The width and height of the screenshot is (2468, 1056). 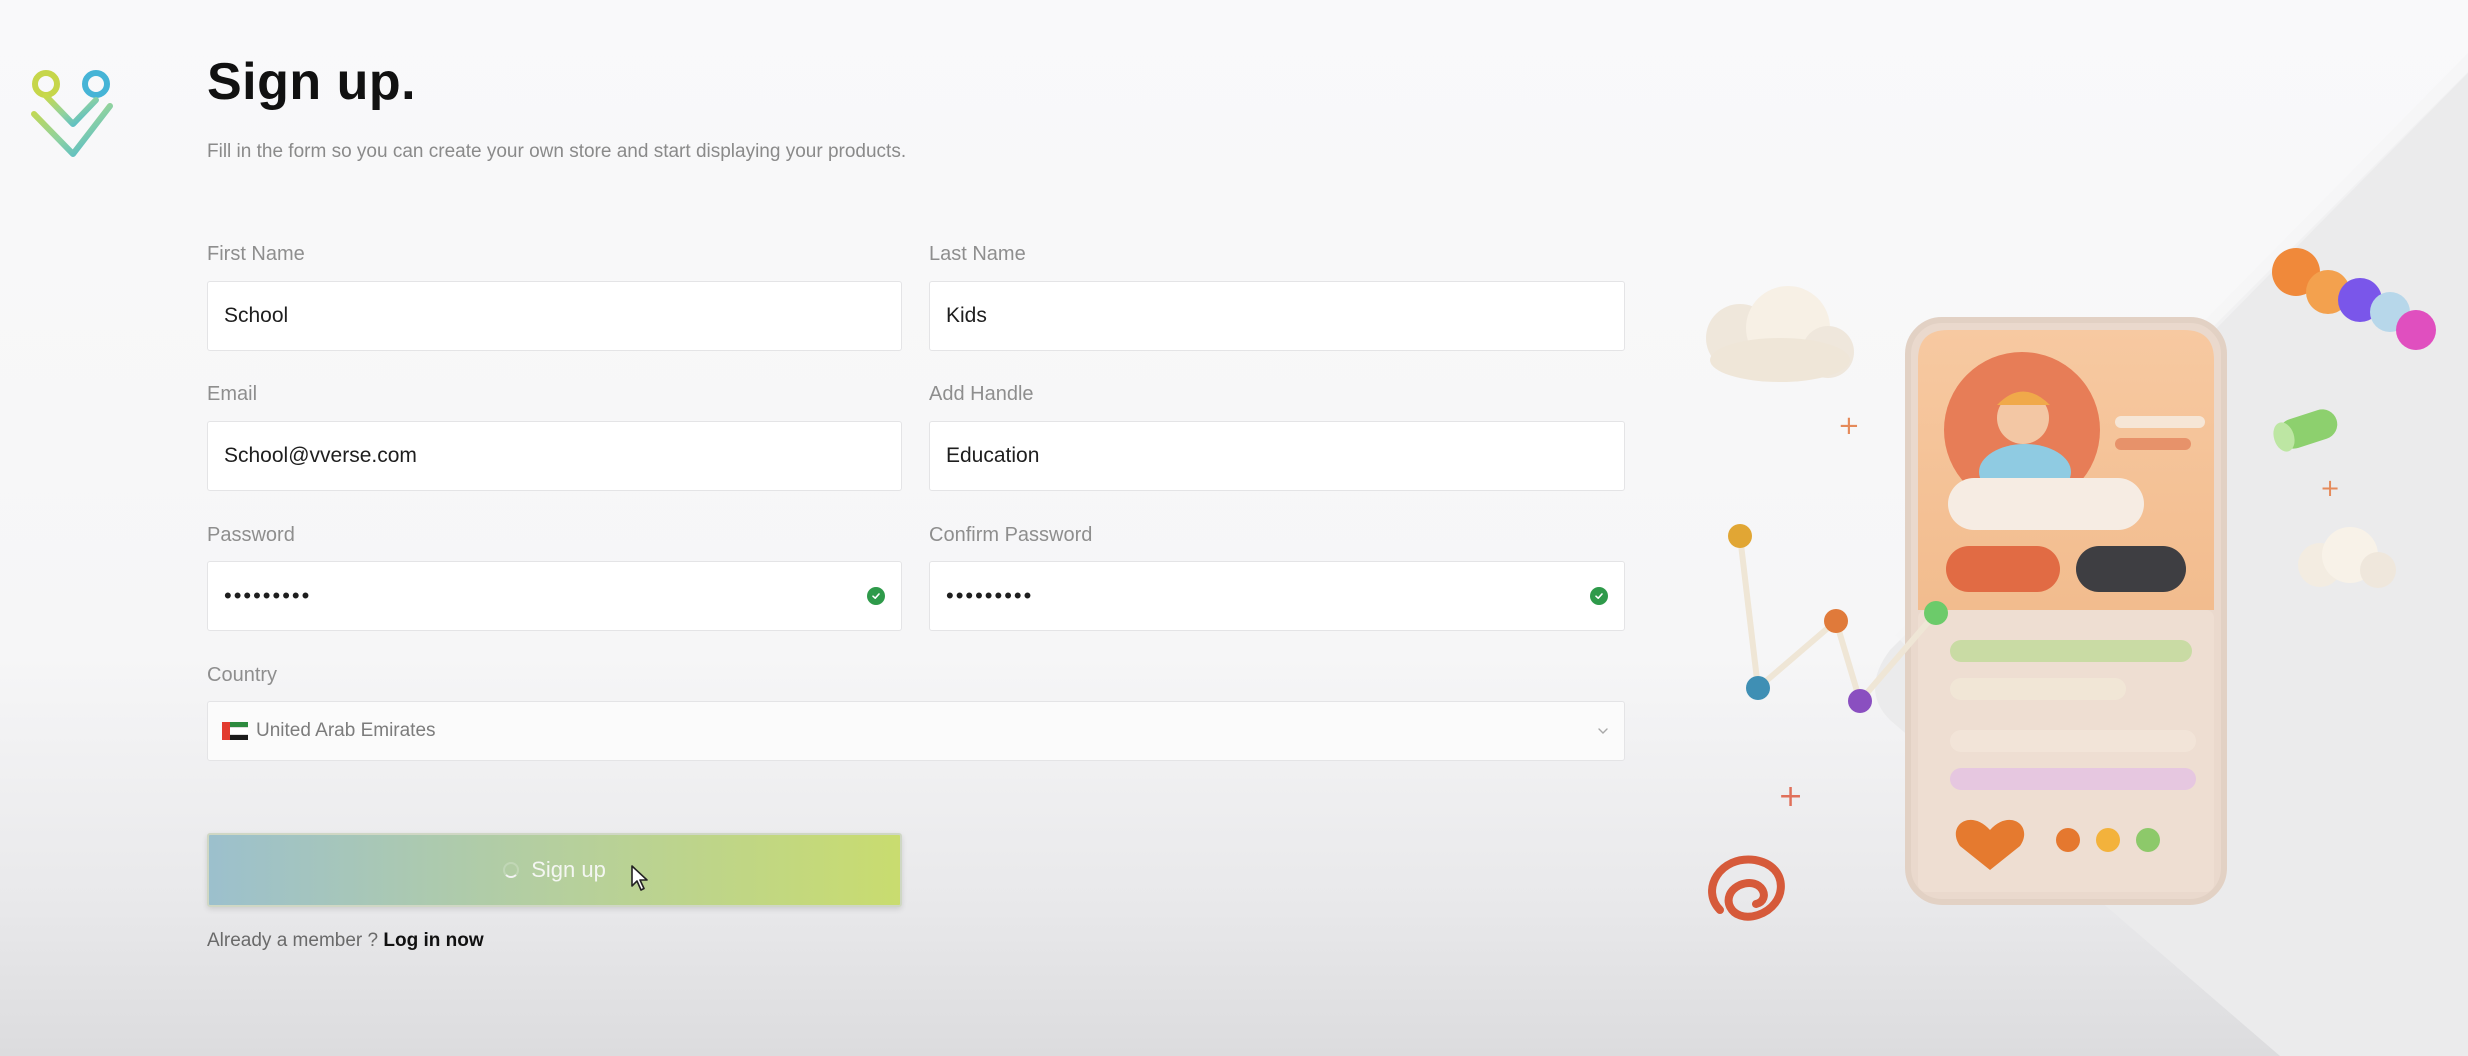 What do you see at coordinates (1746, 888) in the screenshot?
I see `spiral-icon` at bounding box center [1746, 888].